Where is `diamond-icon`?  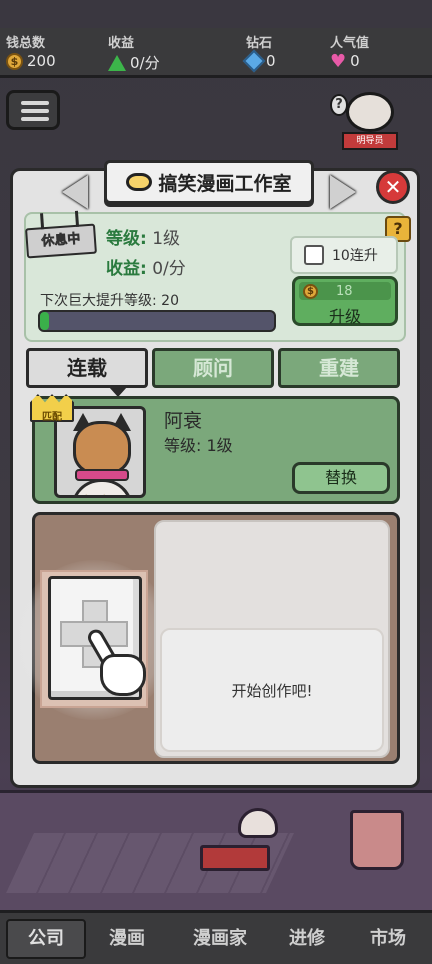 diamond-icon is located at coordinates (254, 61).